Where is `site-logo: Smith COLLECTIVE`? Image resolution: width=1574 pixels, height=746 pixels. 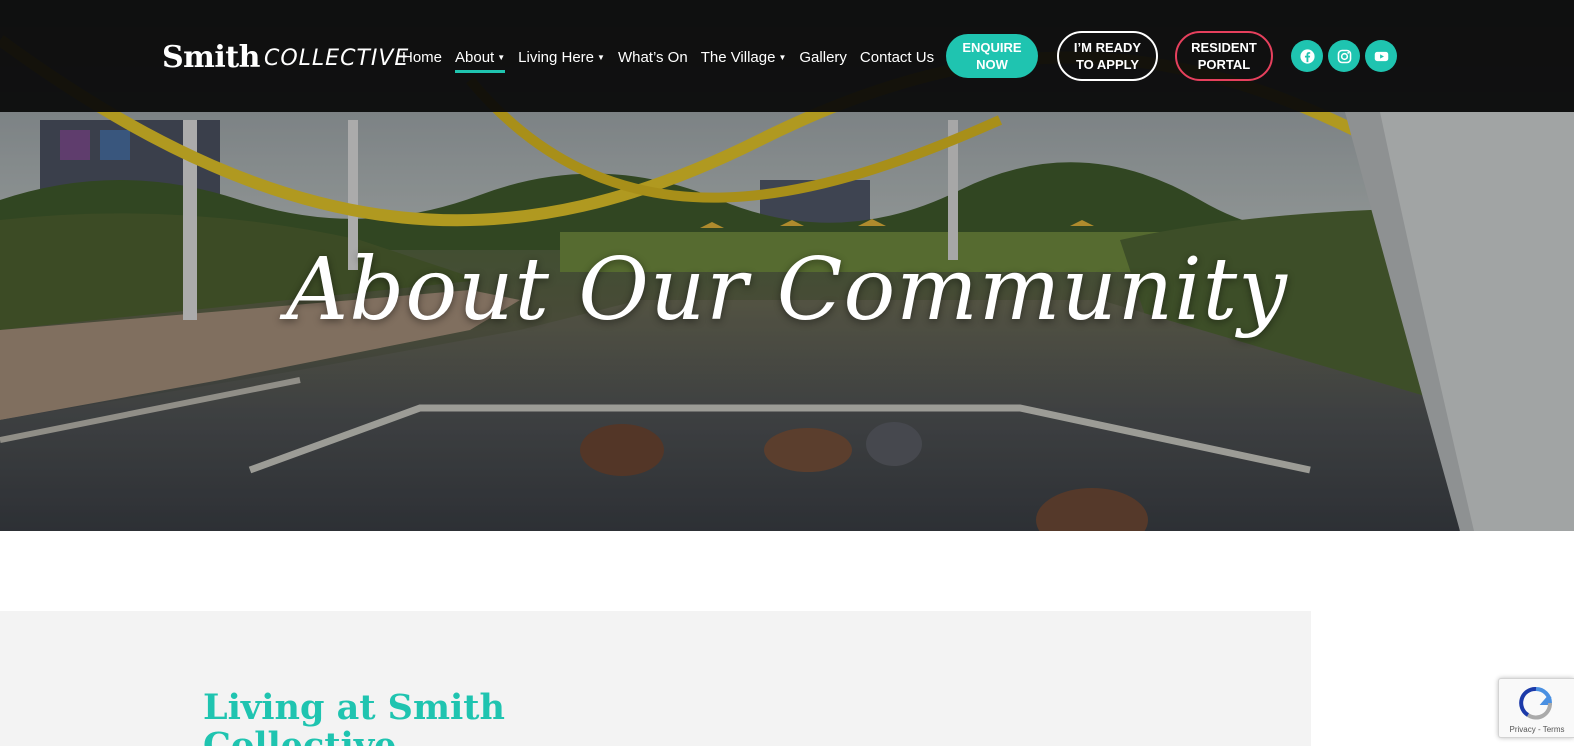
site-logo: Smith COLLECTIVE is located at coordinates (285, 57).